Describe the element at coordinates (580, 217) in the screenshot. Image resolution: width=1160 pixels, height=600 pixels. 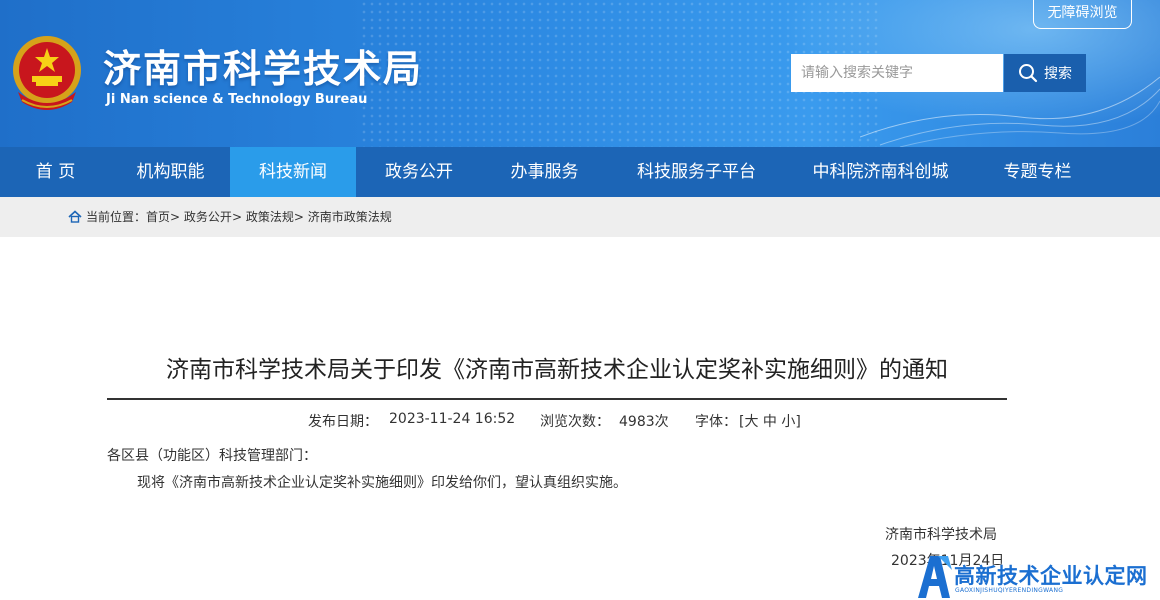
I see `breadcrumb-bar: 当前位置： 首页 > 政务公开 > 政策法规 > 济南市政策法规` at that location.